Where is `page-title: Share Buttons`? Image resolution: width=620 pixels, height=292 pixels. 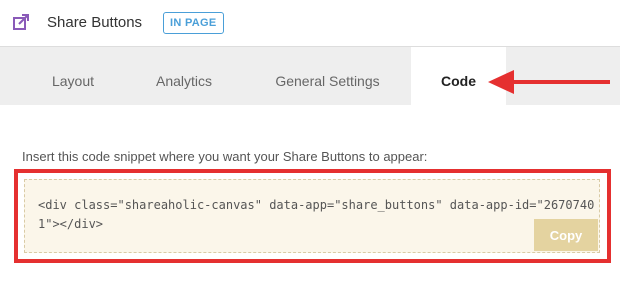 page-title: Share Buttons is located at coordinates (95, 22).